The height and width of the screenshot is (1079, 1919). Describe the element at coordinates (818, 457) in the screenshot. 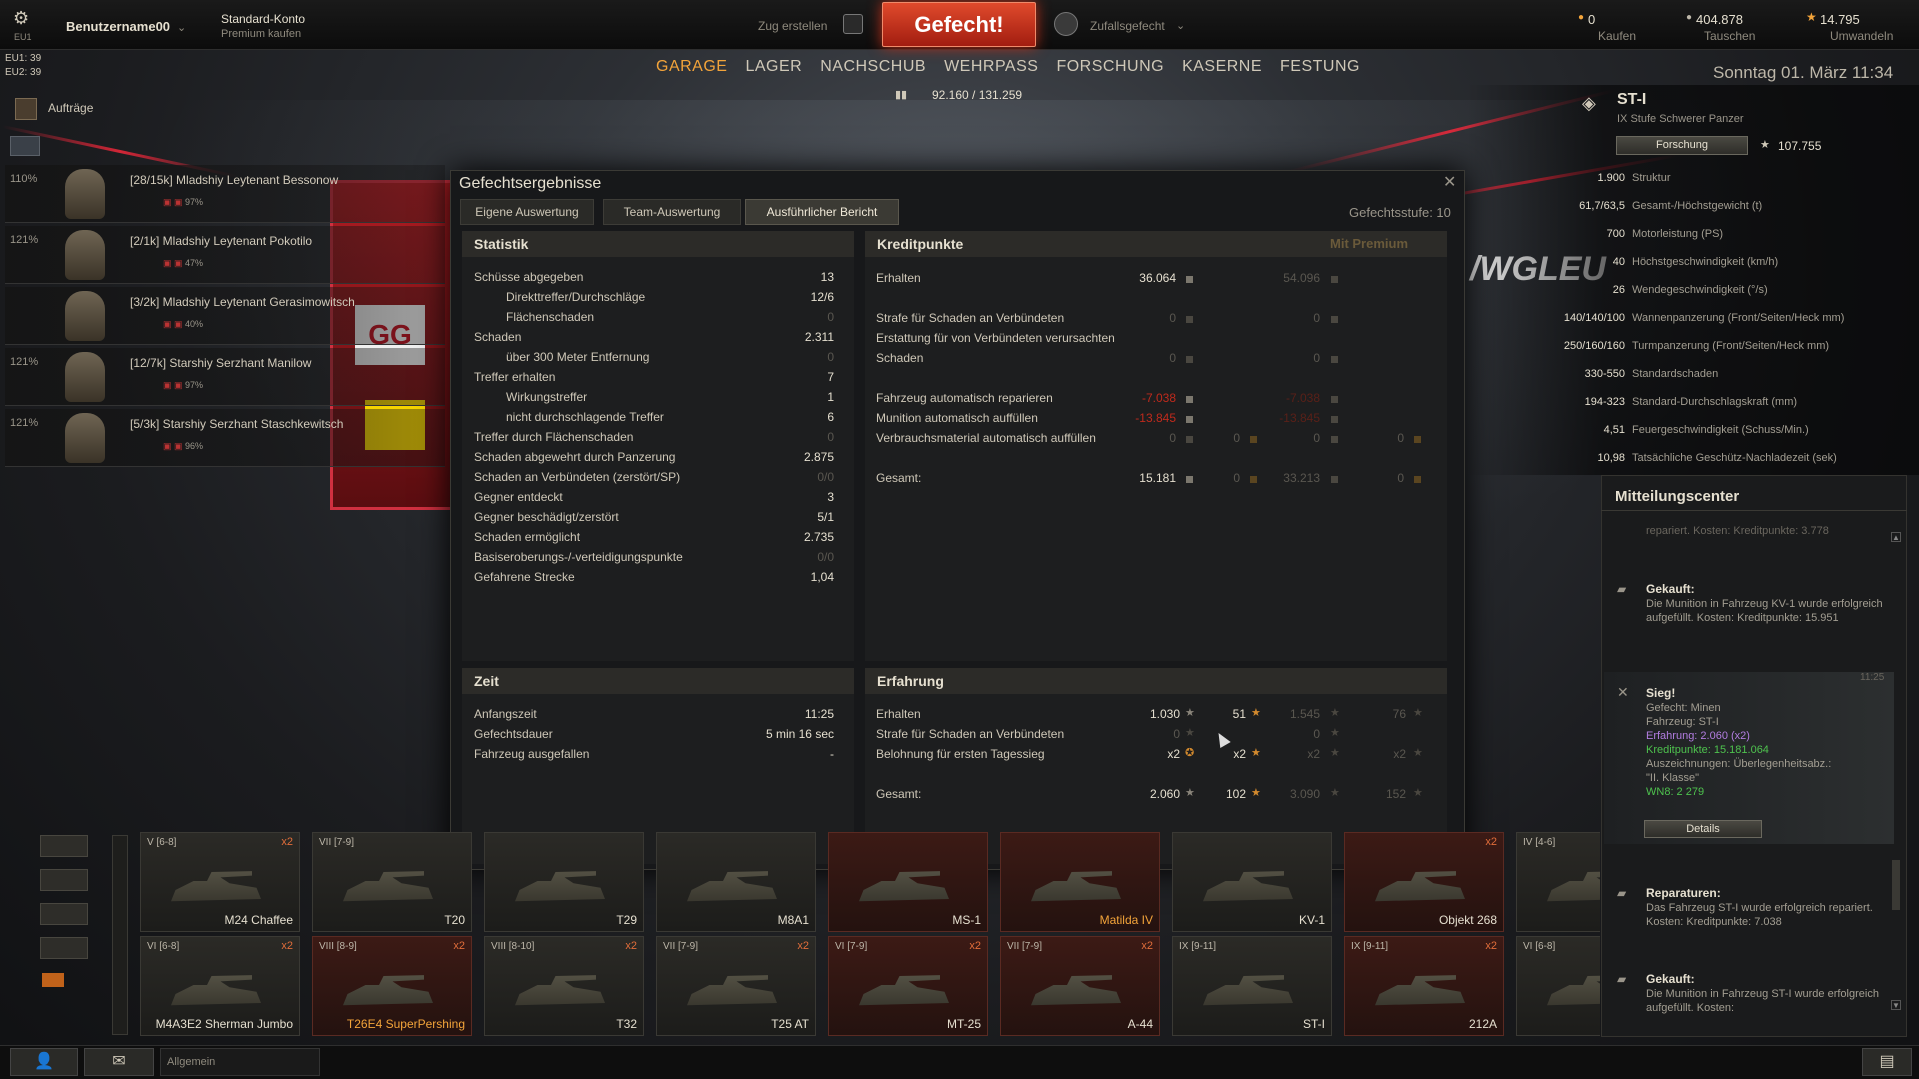

I see `statistics-value: 2.875` at that location.